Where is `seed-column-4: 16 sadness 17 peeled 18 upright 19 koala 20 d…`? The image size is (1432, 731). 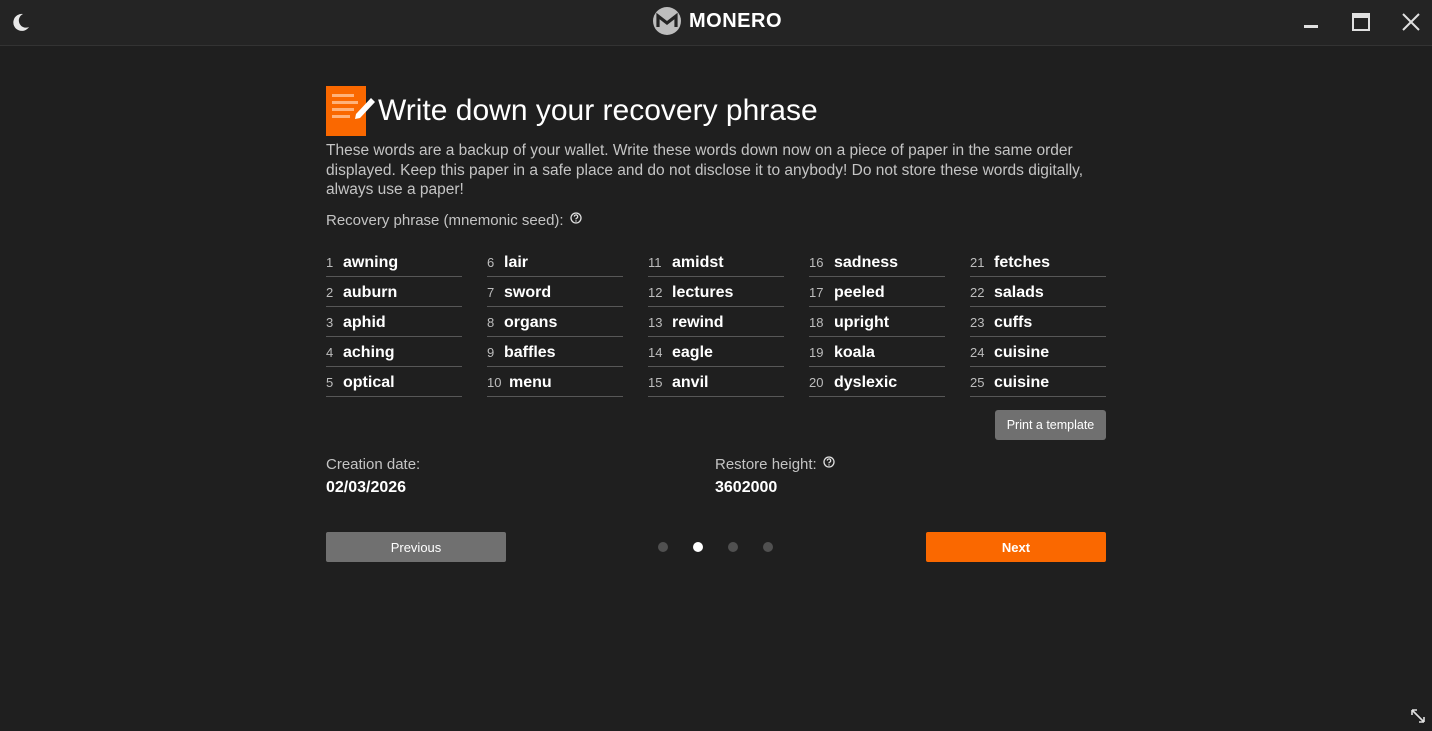
seed-column-4: 16 sadness 17 peeled 18 upright 19 koala 20 d… is located at coordinates (877, 322).